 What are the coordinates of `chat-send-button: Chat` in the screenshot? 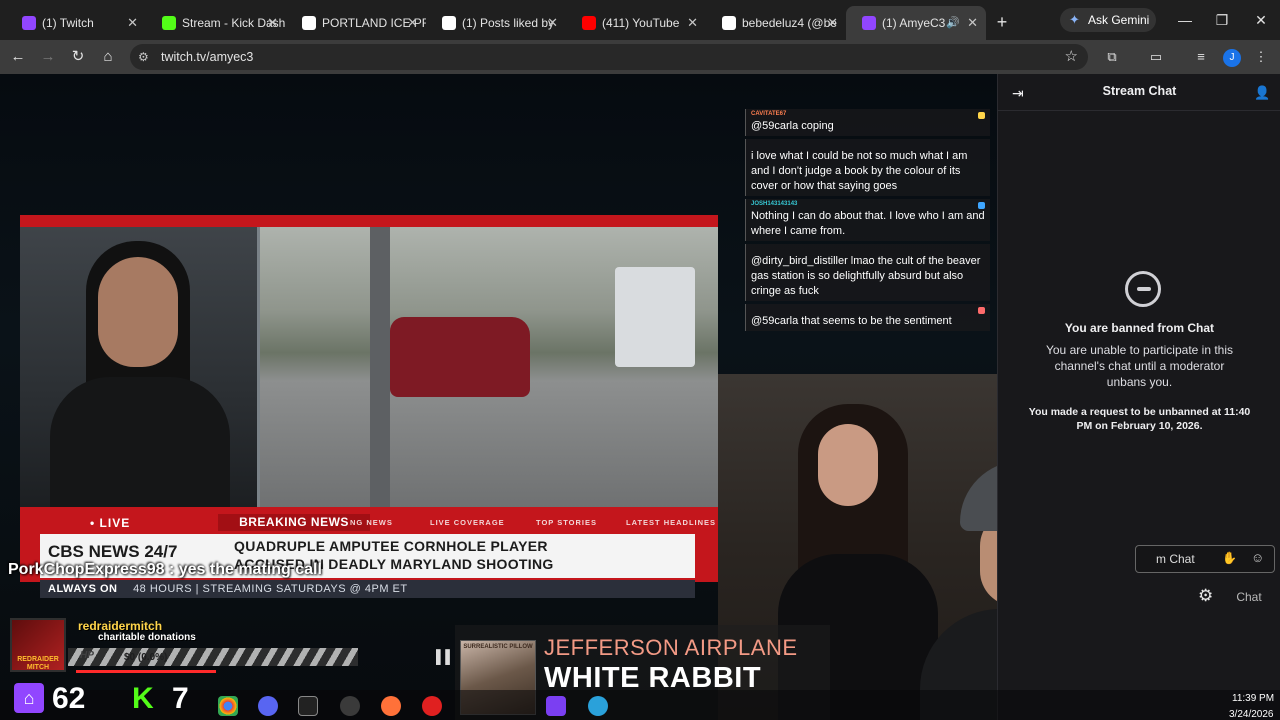 It's located at (1249, 597).